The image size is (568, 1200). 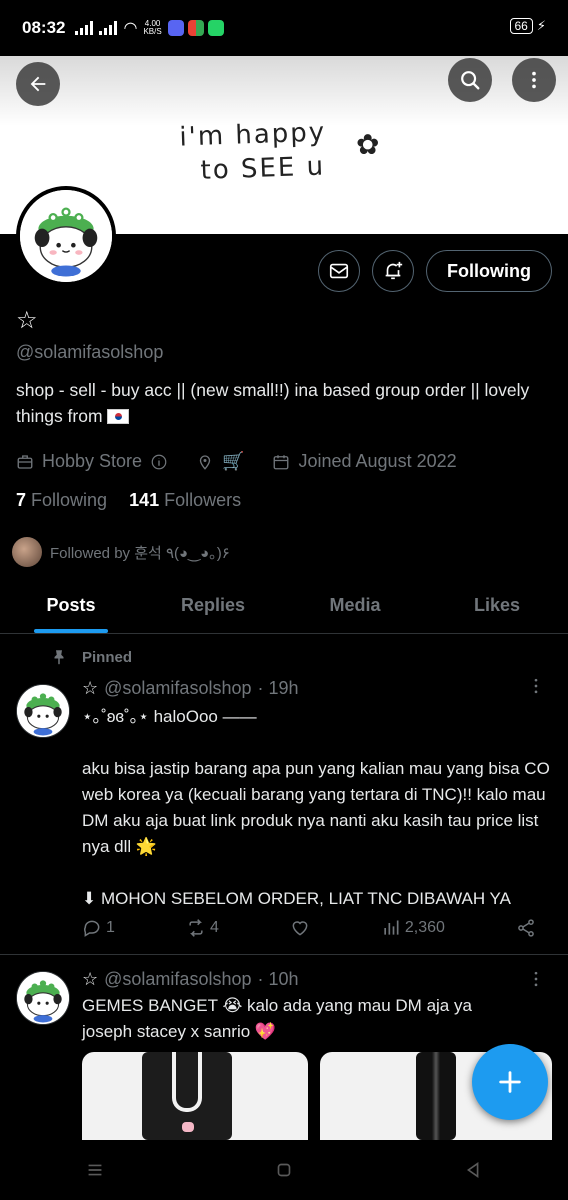 What do you see at coordinates (187, 1082) in the screenshot?
I see `bag-handle` at bounding box center [187, 1082].